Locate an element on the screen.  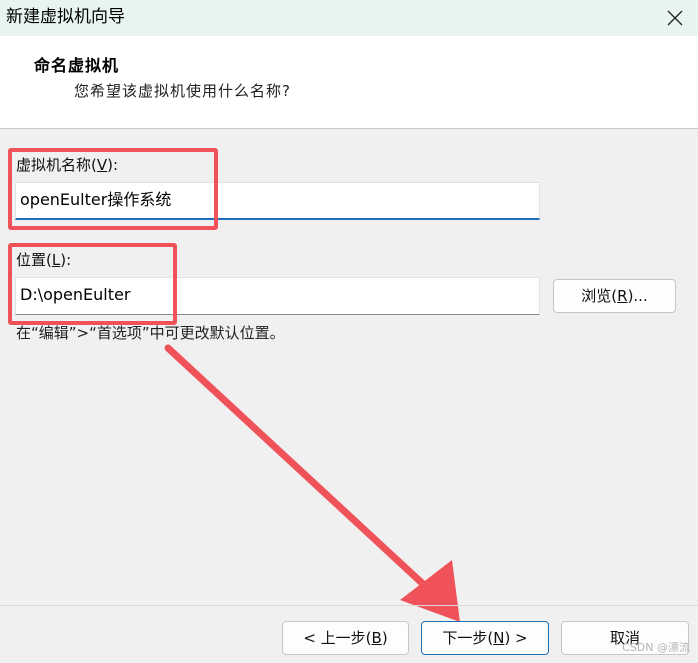
browse-key: R is located at coordinates (622, 296).